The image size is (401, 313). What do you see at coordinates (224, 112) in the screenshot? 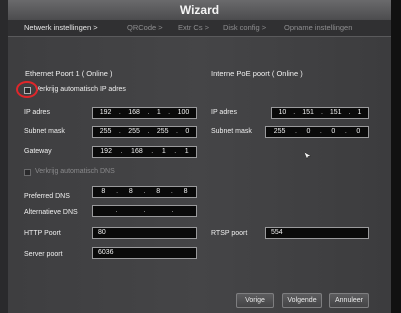
I see `poe-ip-address-label: IP adres` at bounding box center [224, 112].